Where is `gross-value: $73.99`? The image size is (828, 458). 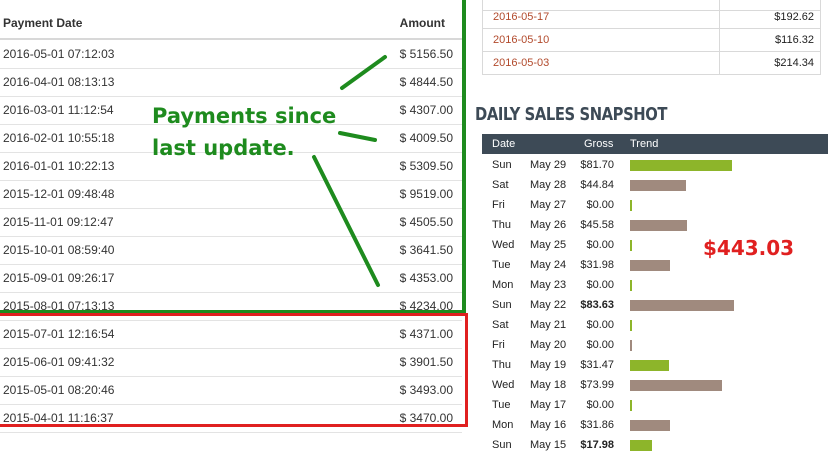
gross-value: $73.99 is located at coordinates (597, 385).